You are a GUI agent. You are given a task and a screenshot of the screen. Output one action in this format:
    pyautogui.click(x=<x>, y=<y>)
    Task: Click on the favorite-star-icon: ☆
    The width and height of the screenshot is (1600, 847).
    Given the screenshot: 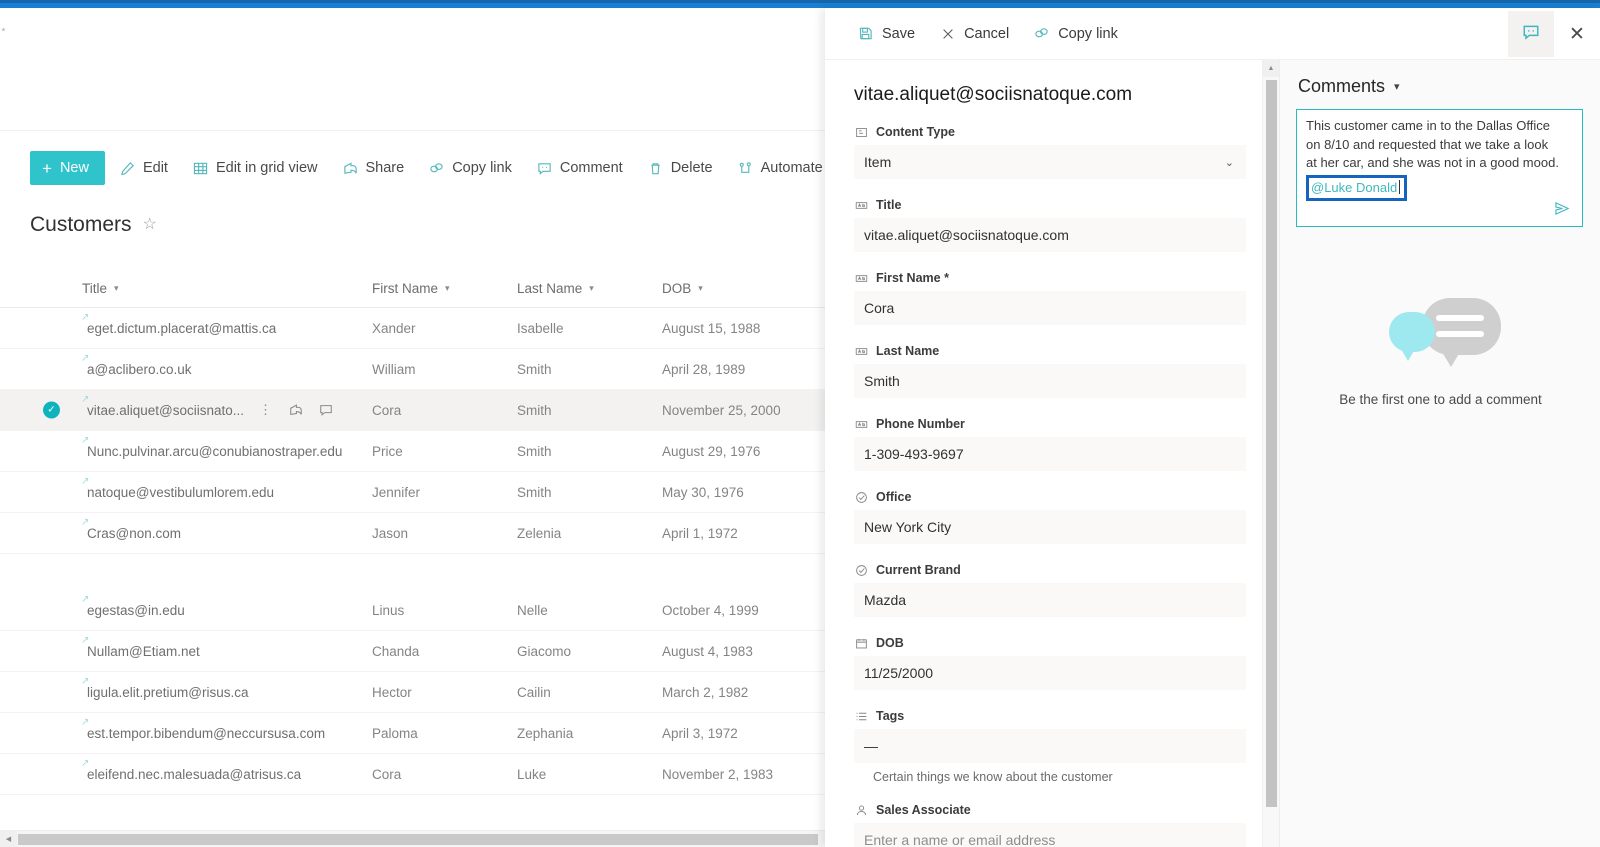 What is the action you would take?
    pyautogui.click(x=150, y=225)
    